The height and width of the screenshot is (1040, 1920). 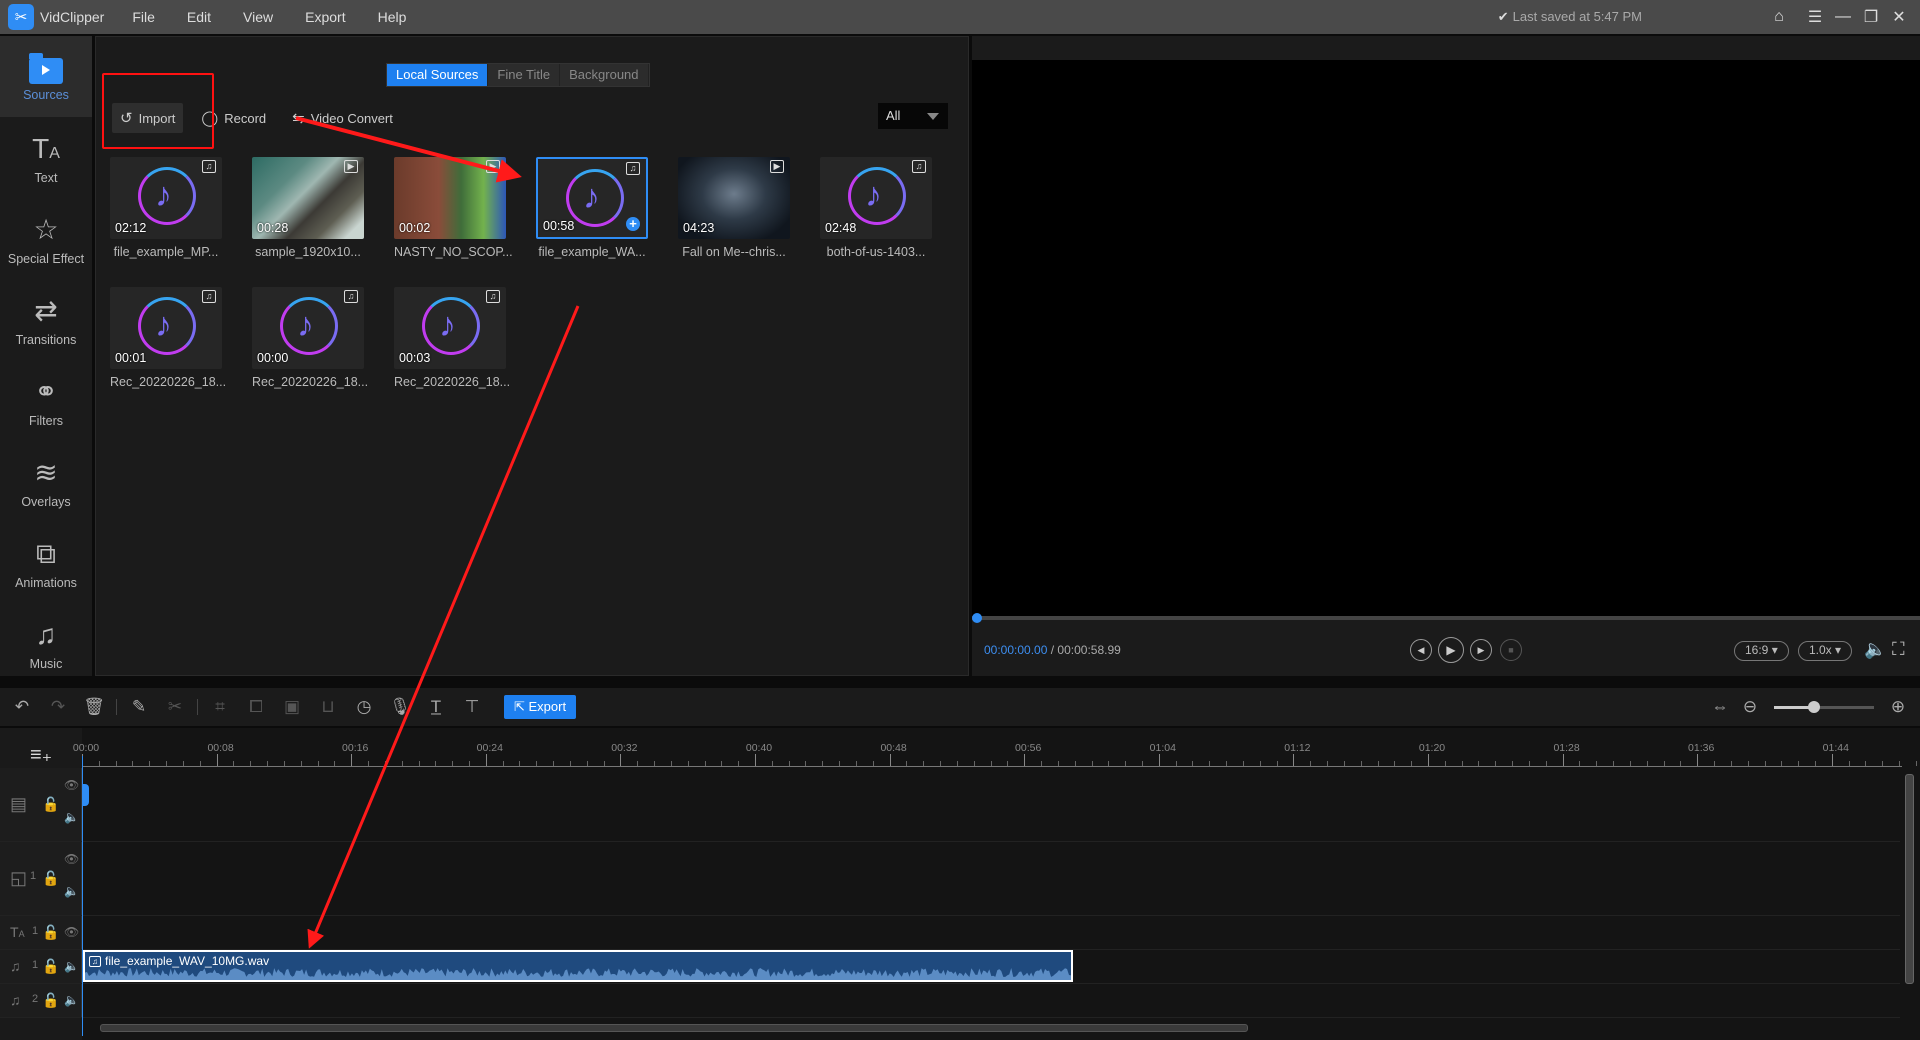 I want to click on audio-type-icon: ♫, so click(x=919, y=166).